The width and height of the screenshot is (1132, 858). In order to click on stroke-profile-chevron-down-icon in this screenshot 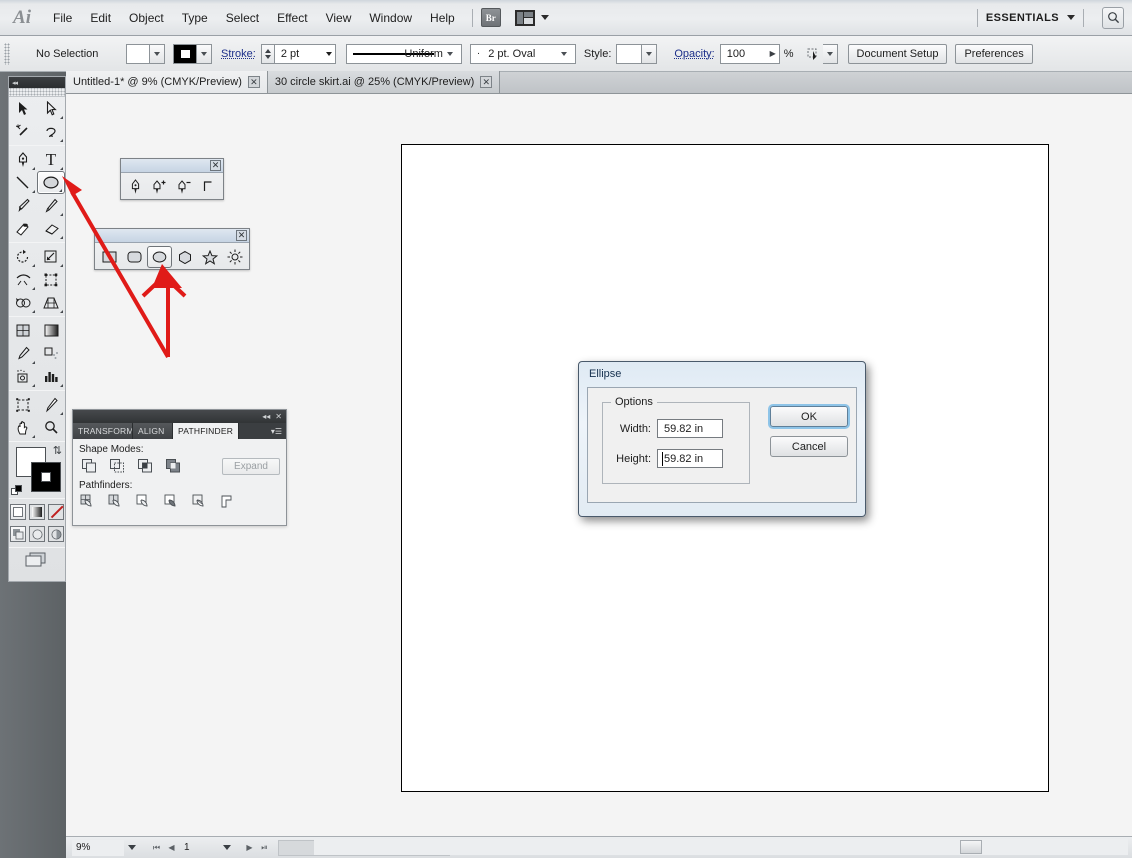, I will do `click(450, 54)`.